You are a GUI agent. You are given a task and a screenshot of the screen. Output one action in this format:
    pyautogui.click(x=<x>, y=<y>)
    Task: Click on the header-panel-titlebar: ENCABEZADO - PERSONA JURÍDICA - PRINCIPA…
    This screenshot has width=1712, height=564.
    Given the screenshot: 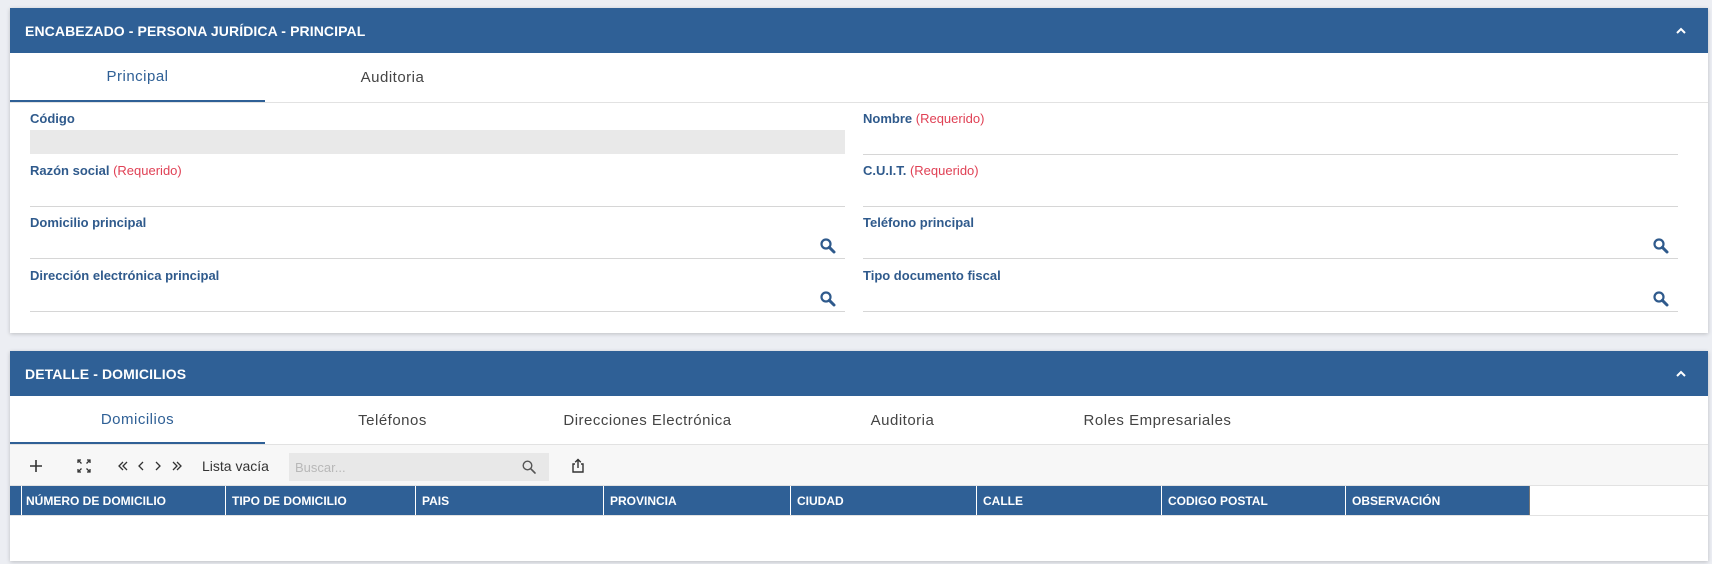 What is the action you would take?
    pyautogui.click(x=859, y=30)
    